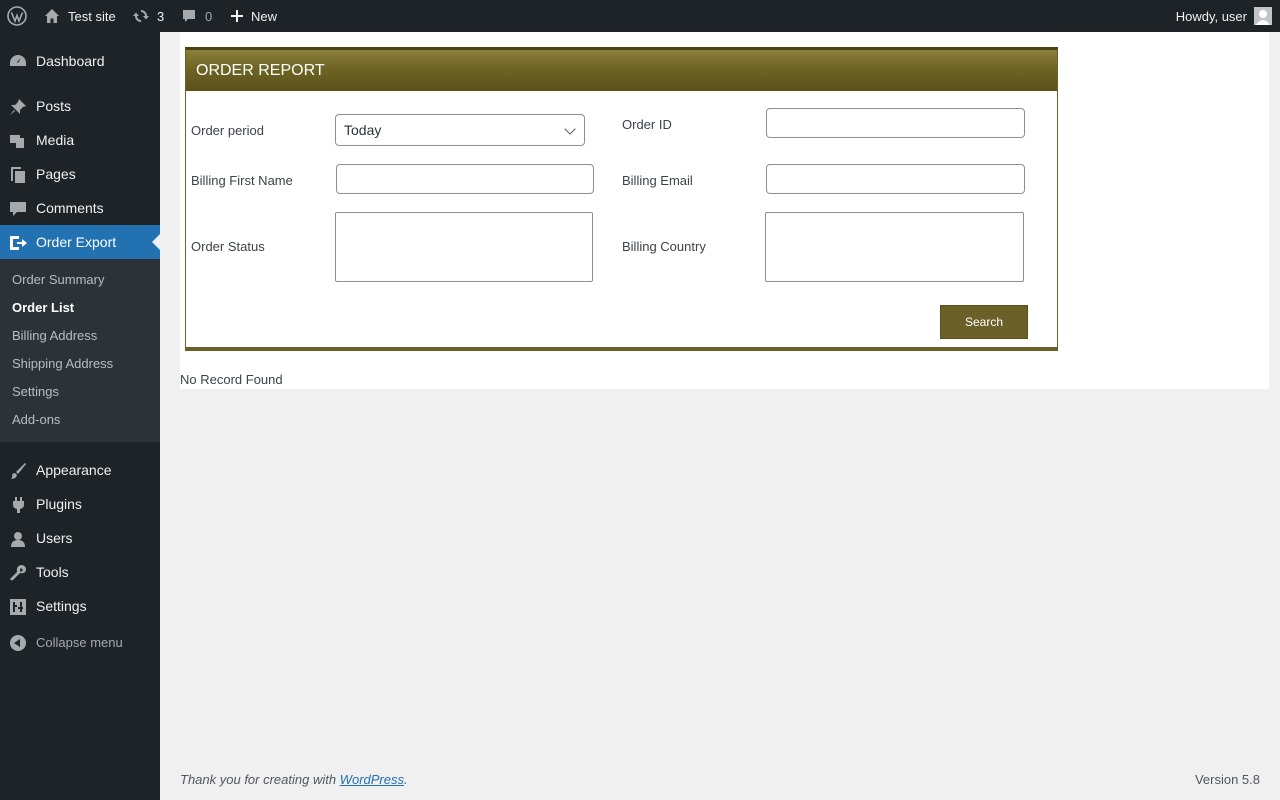 Image resolution: width=1280 pixels, height=800 pixels. I want to click on menu-tools: Tools, so click(80, 572).